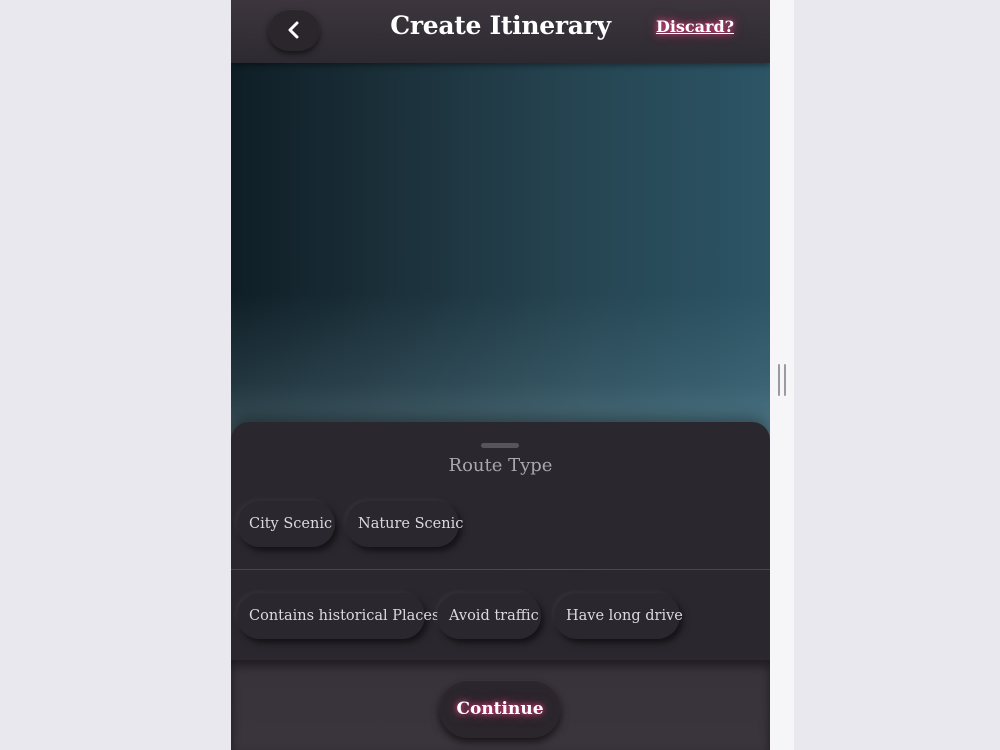 The image size is (1000, 750). I want to click on section-divider, so click(500, 569).